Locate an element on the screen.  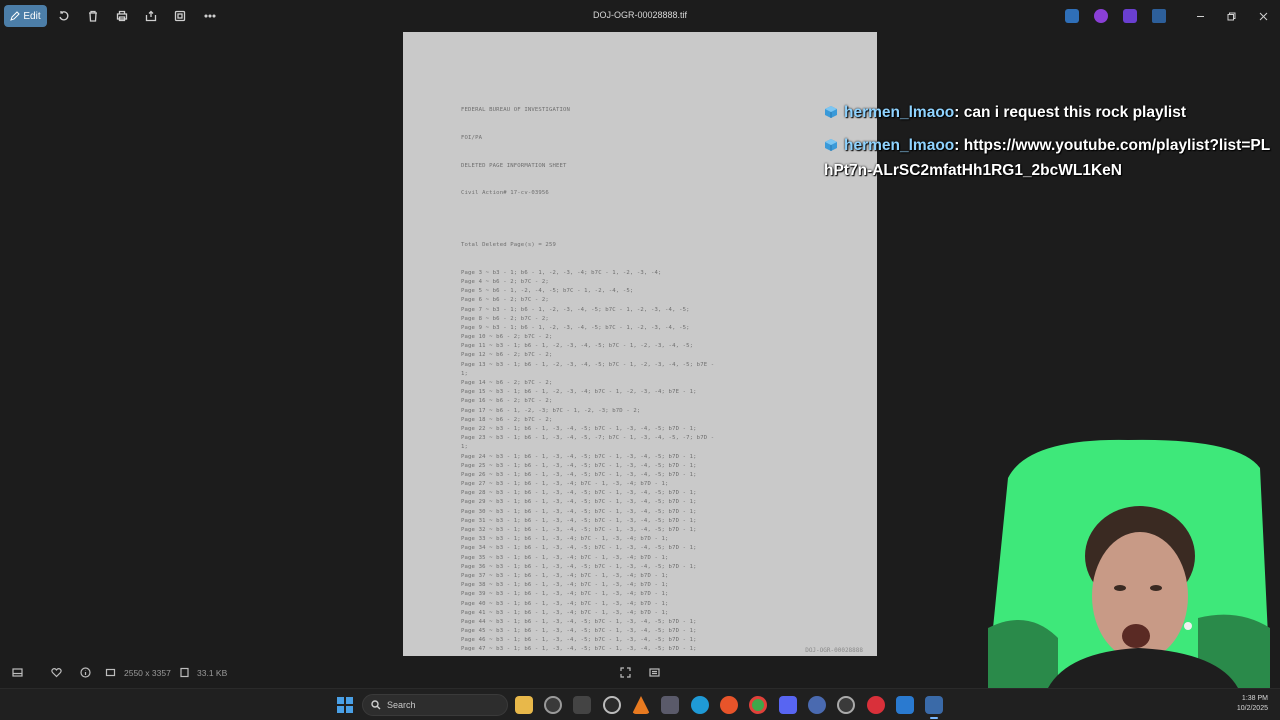
doc-header-line: FEDERAL BUREAU OF INVESTIGATION is located at coordinates (516, 110).